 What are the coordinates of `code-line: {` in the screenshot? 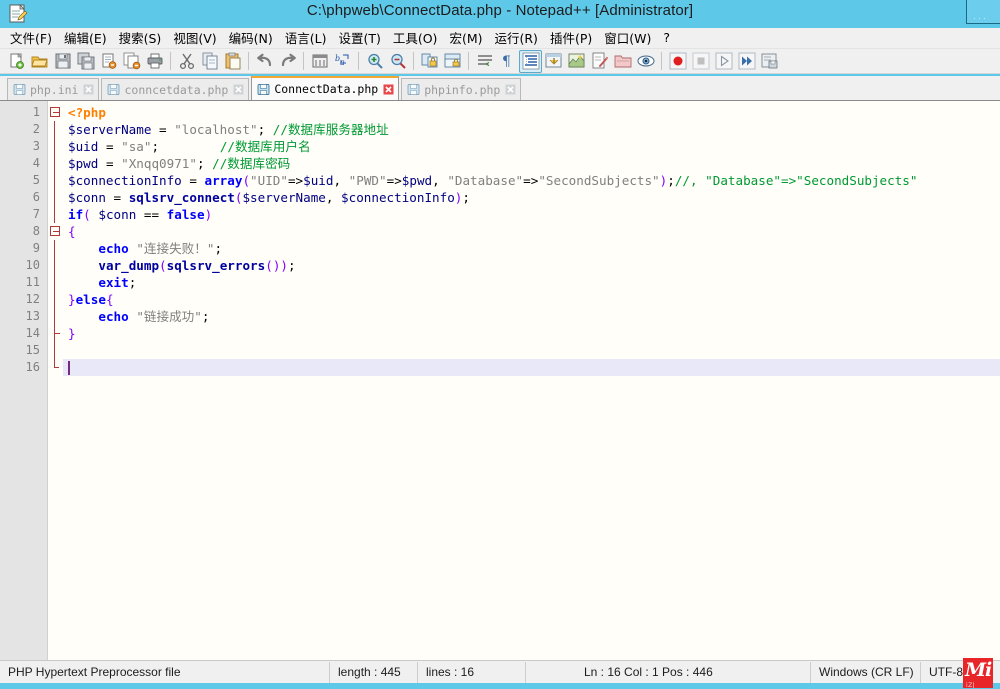 It's located at (531, 231).